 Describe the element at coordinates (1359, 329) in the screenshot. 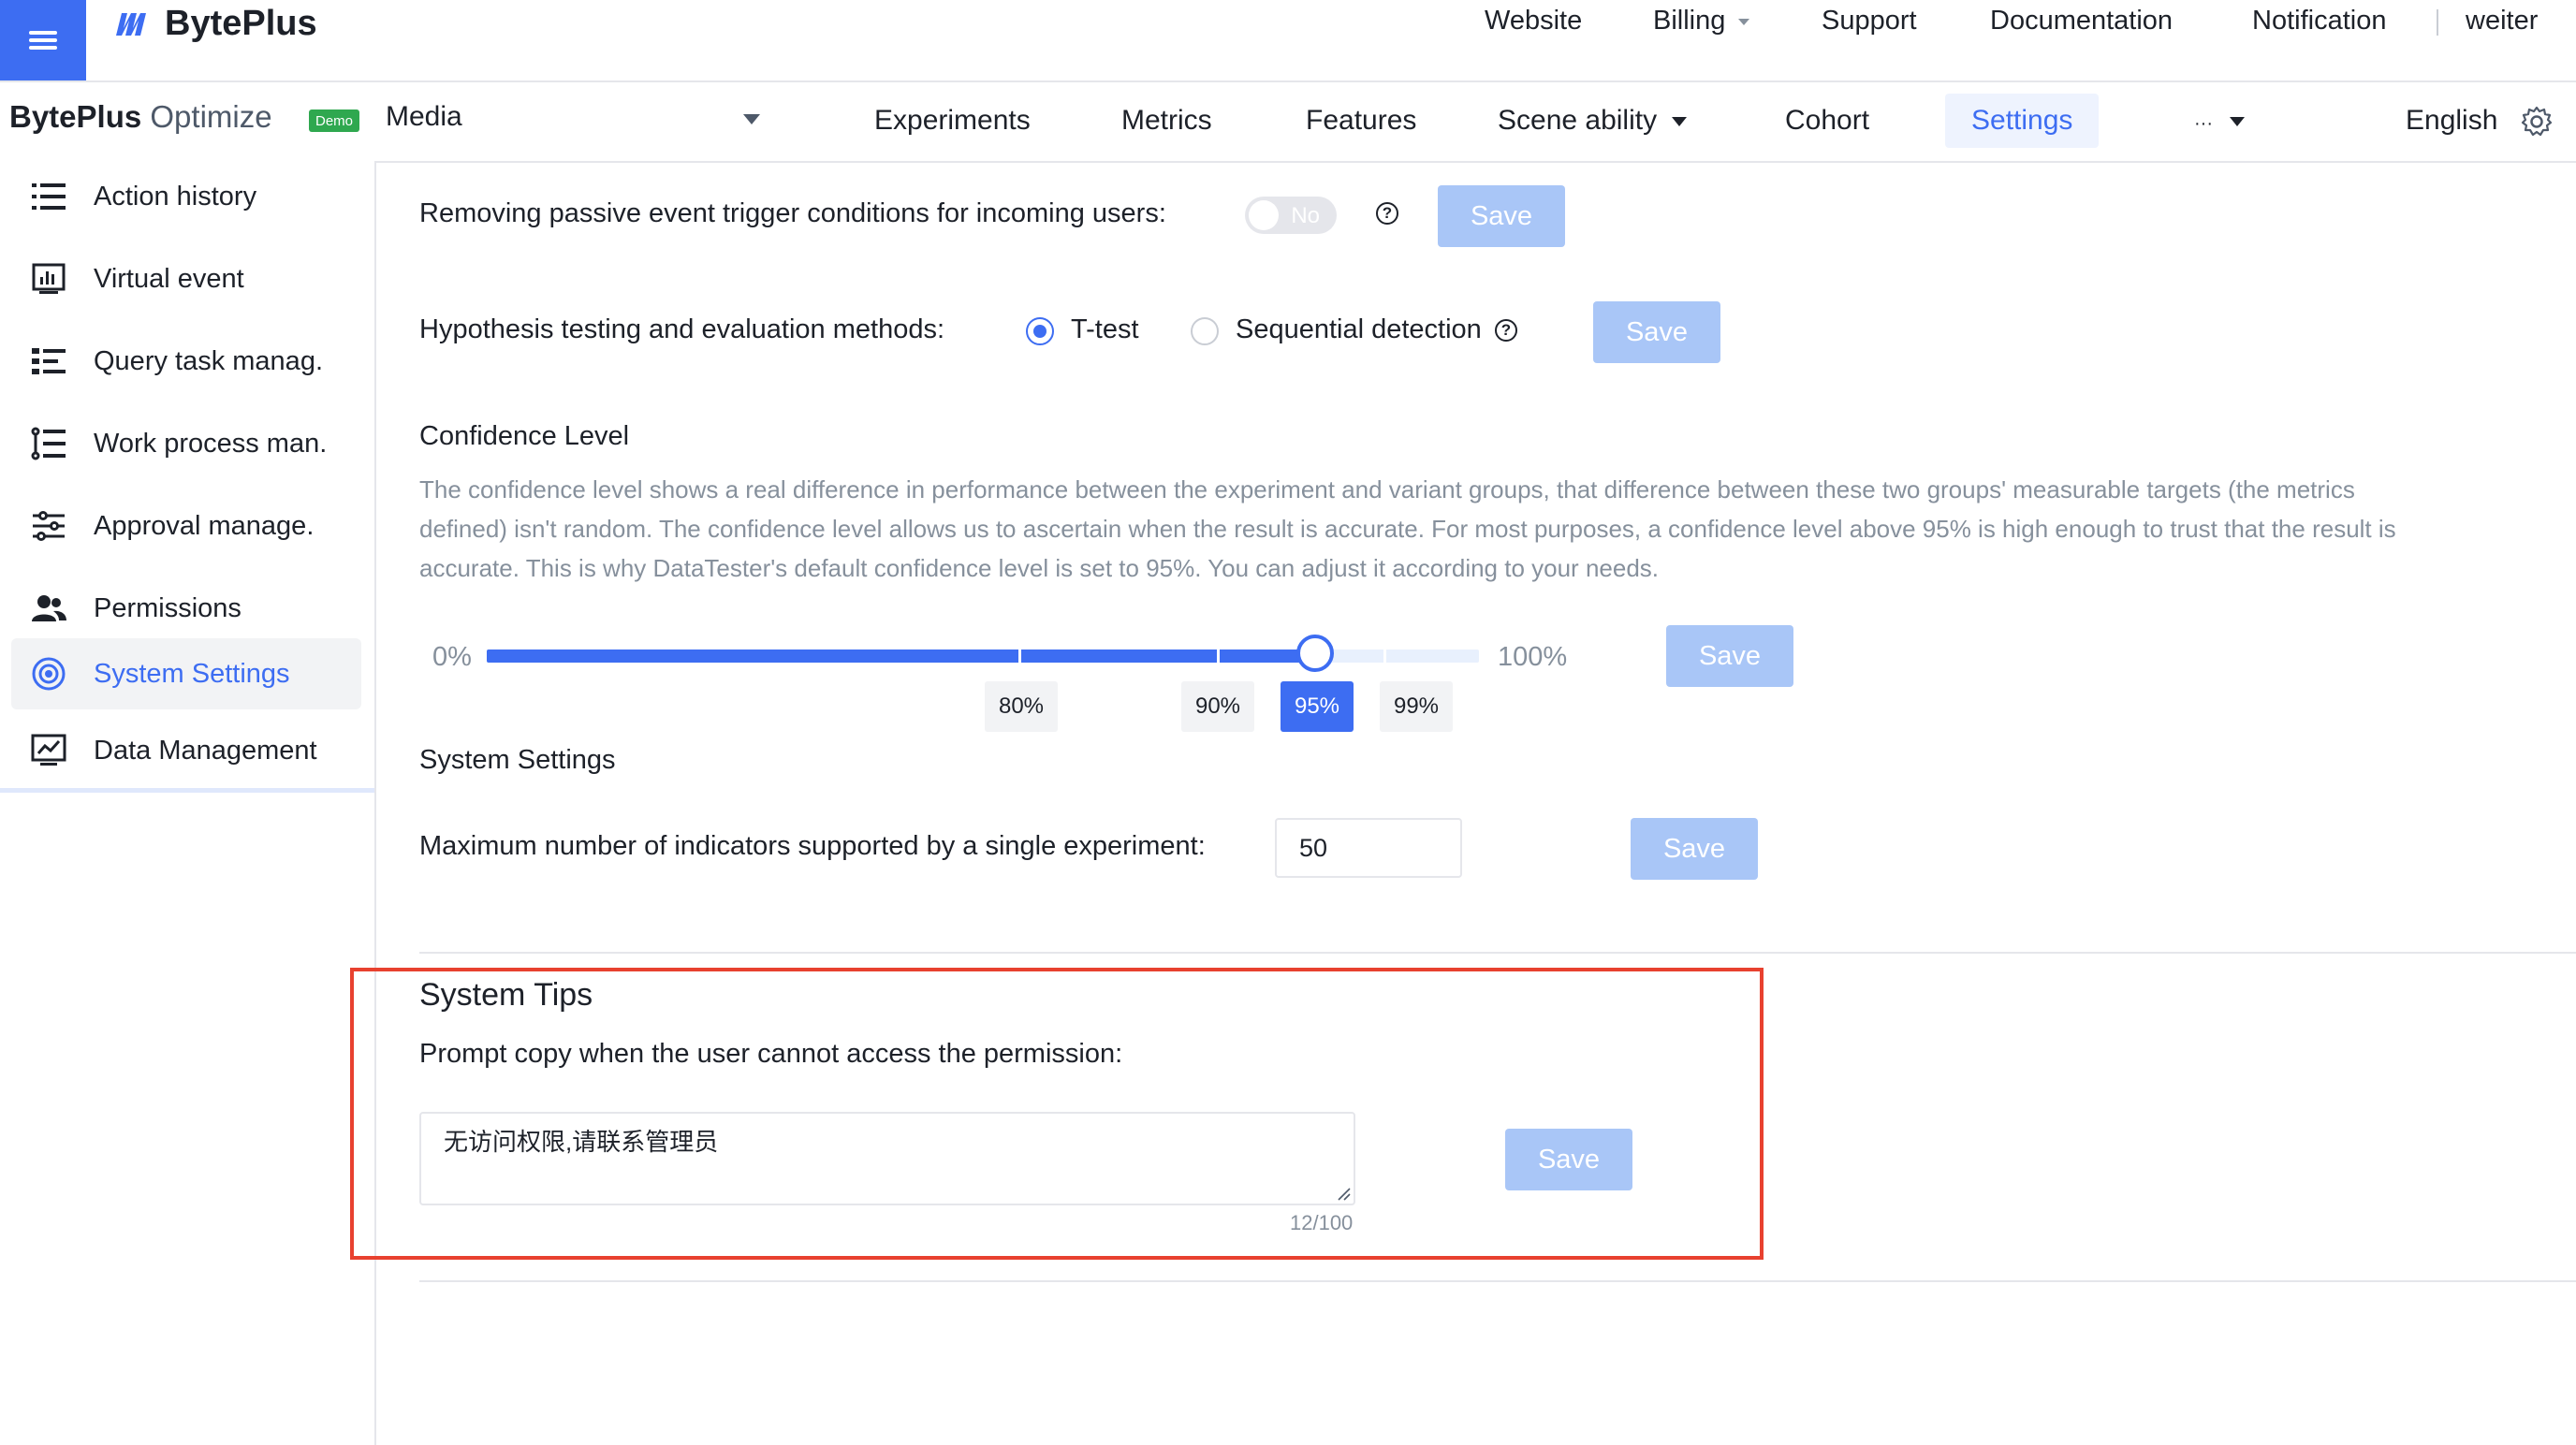

I see `radio-sequential-label: Sequential detection` at that location.